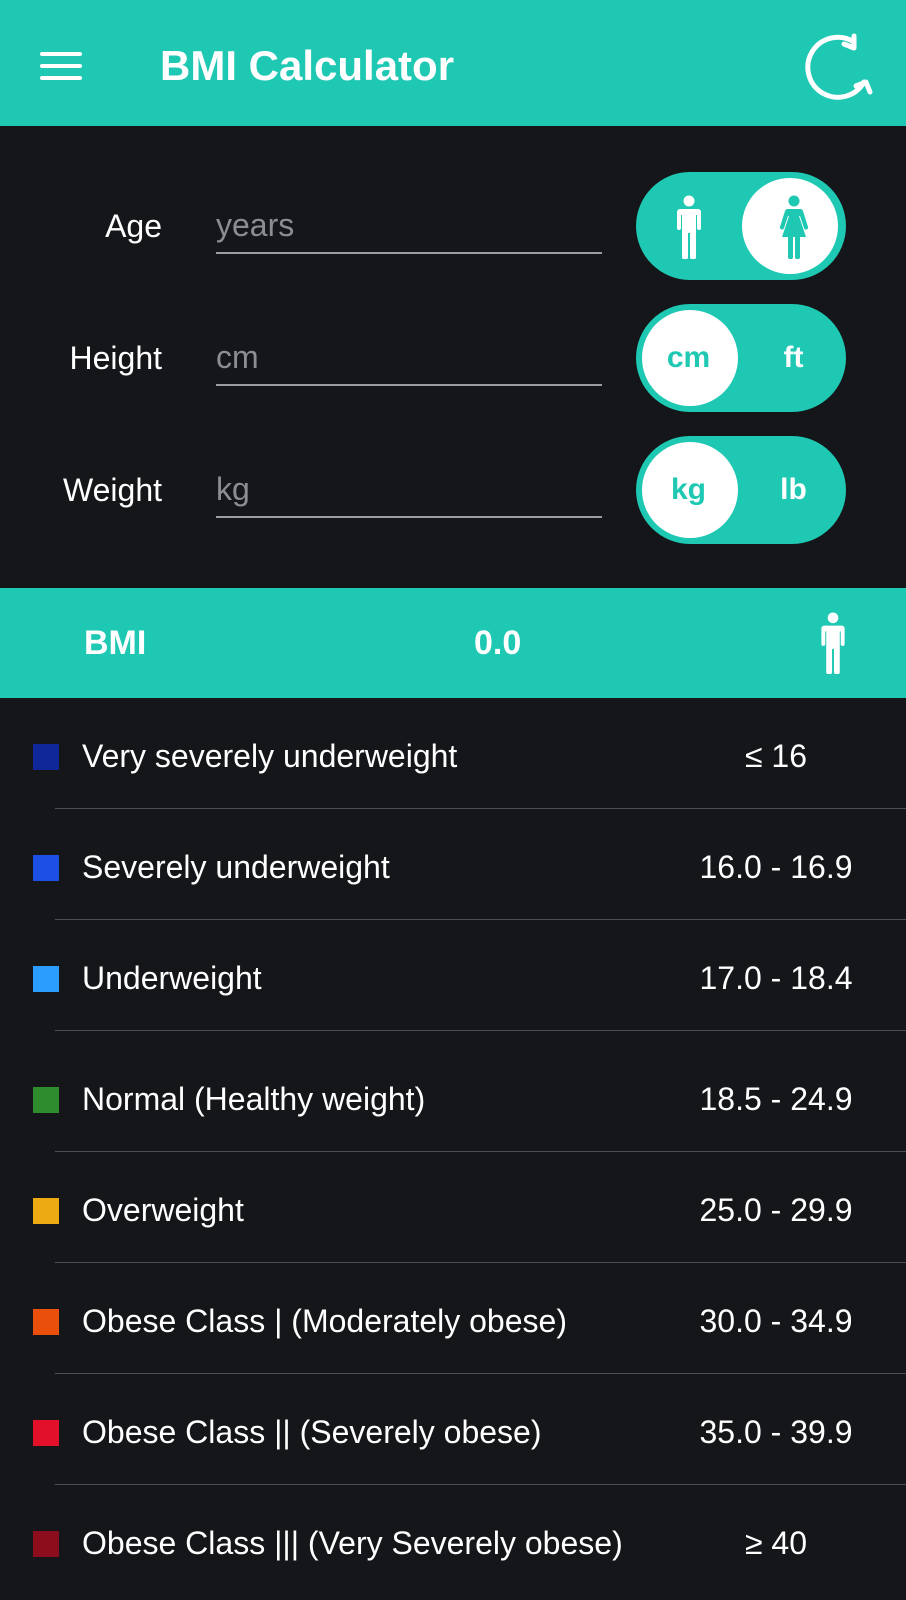 Image resolution: width=906 pixels, height=1600 pixels. What do you see at coordinates (498, 643) in the screenshot?
I see `bmi-value: 0.0` at bounding box center [498, 643].